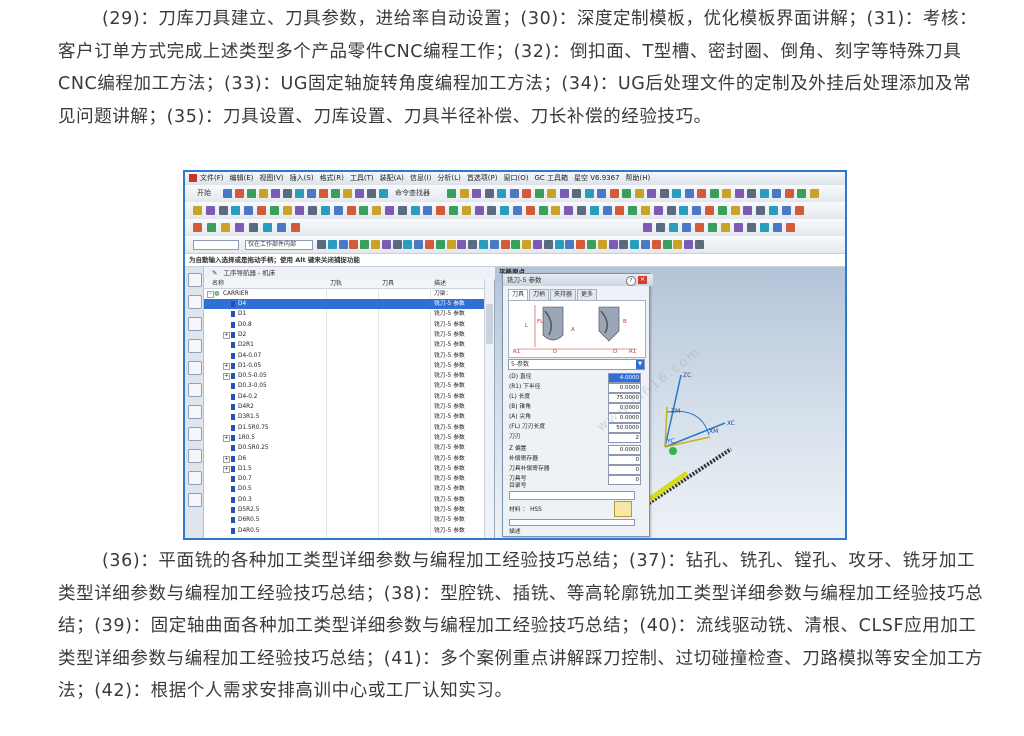 The image size is (1024, 736). Describe the element at coordinates (344, 469) in the screenshot. I see `table-row: + D1.5 铣刀-5 参数` at that location.